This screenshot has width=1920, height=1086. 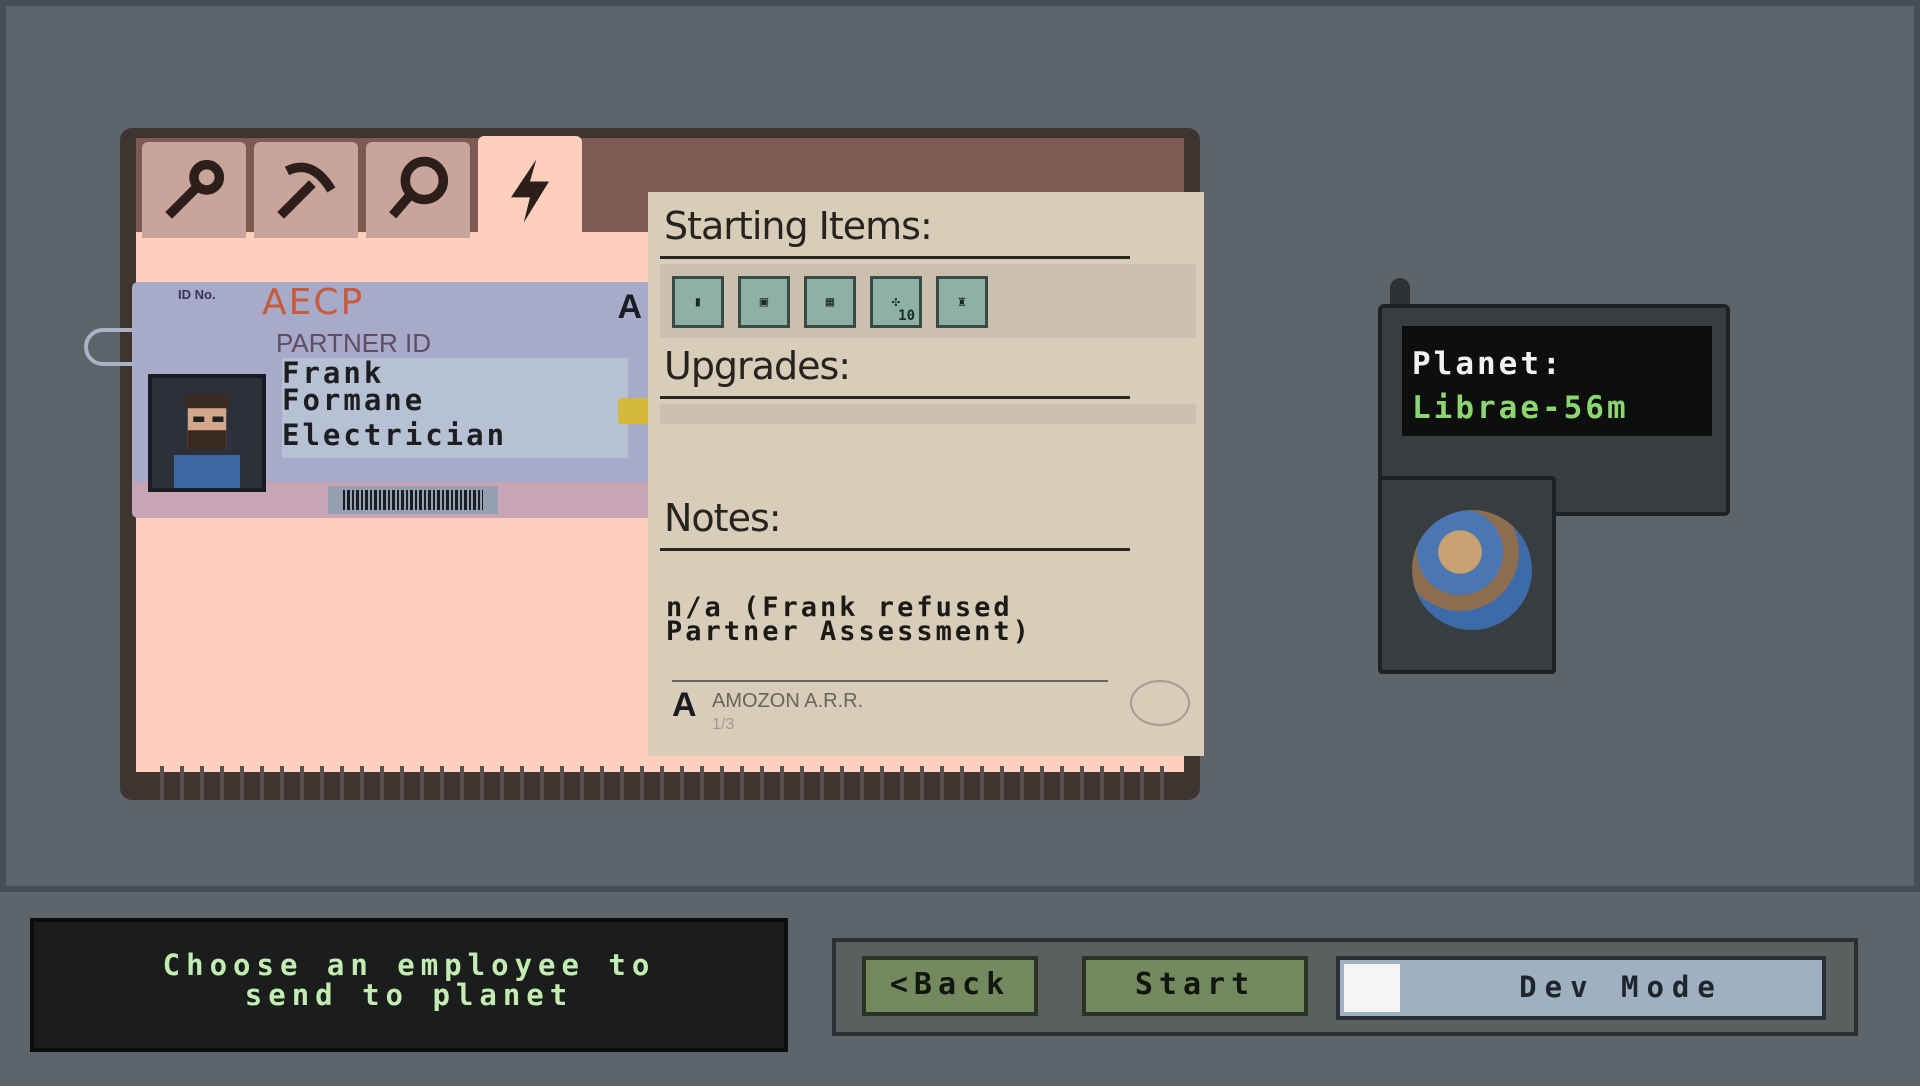 What do you see at coordinates (798, 226) in the screenshot?
I see `starting-items-heading: Starting Items:` at bounding box center [798, 226].